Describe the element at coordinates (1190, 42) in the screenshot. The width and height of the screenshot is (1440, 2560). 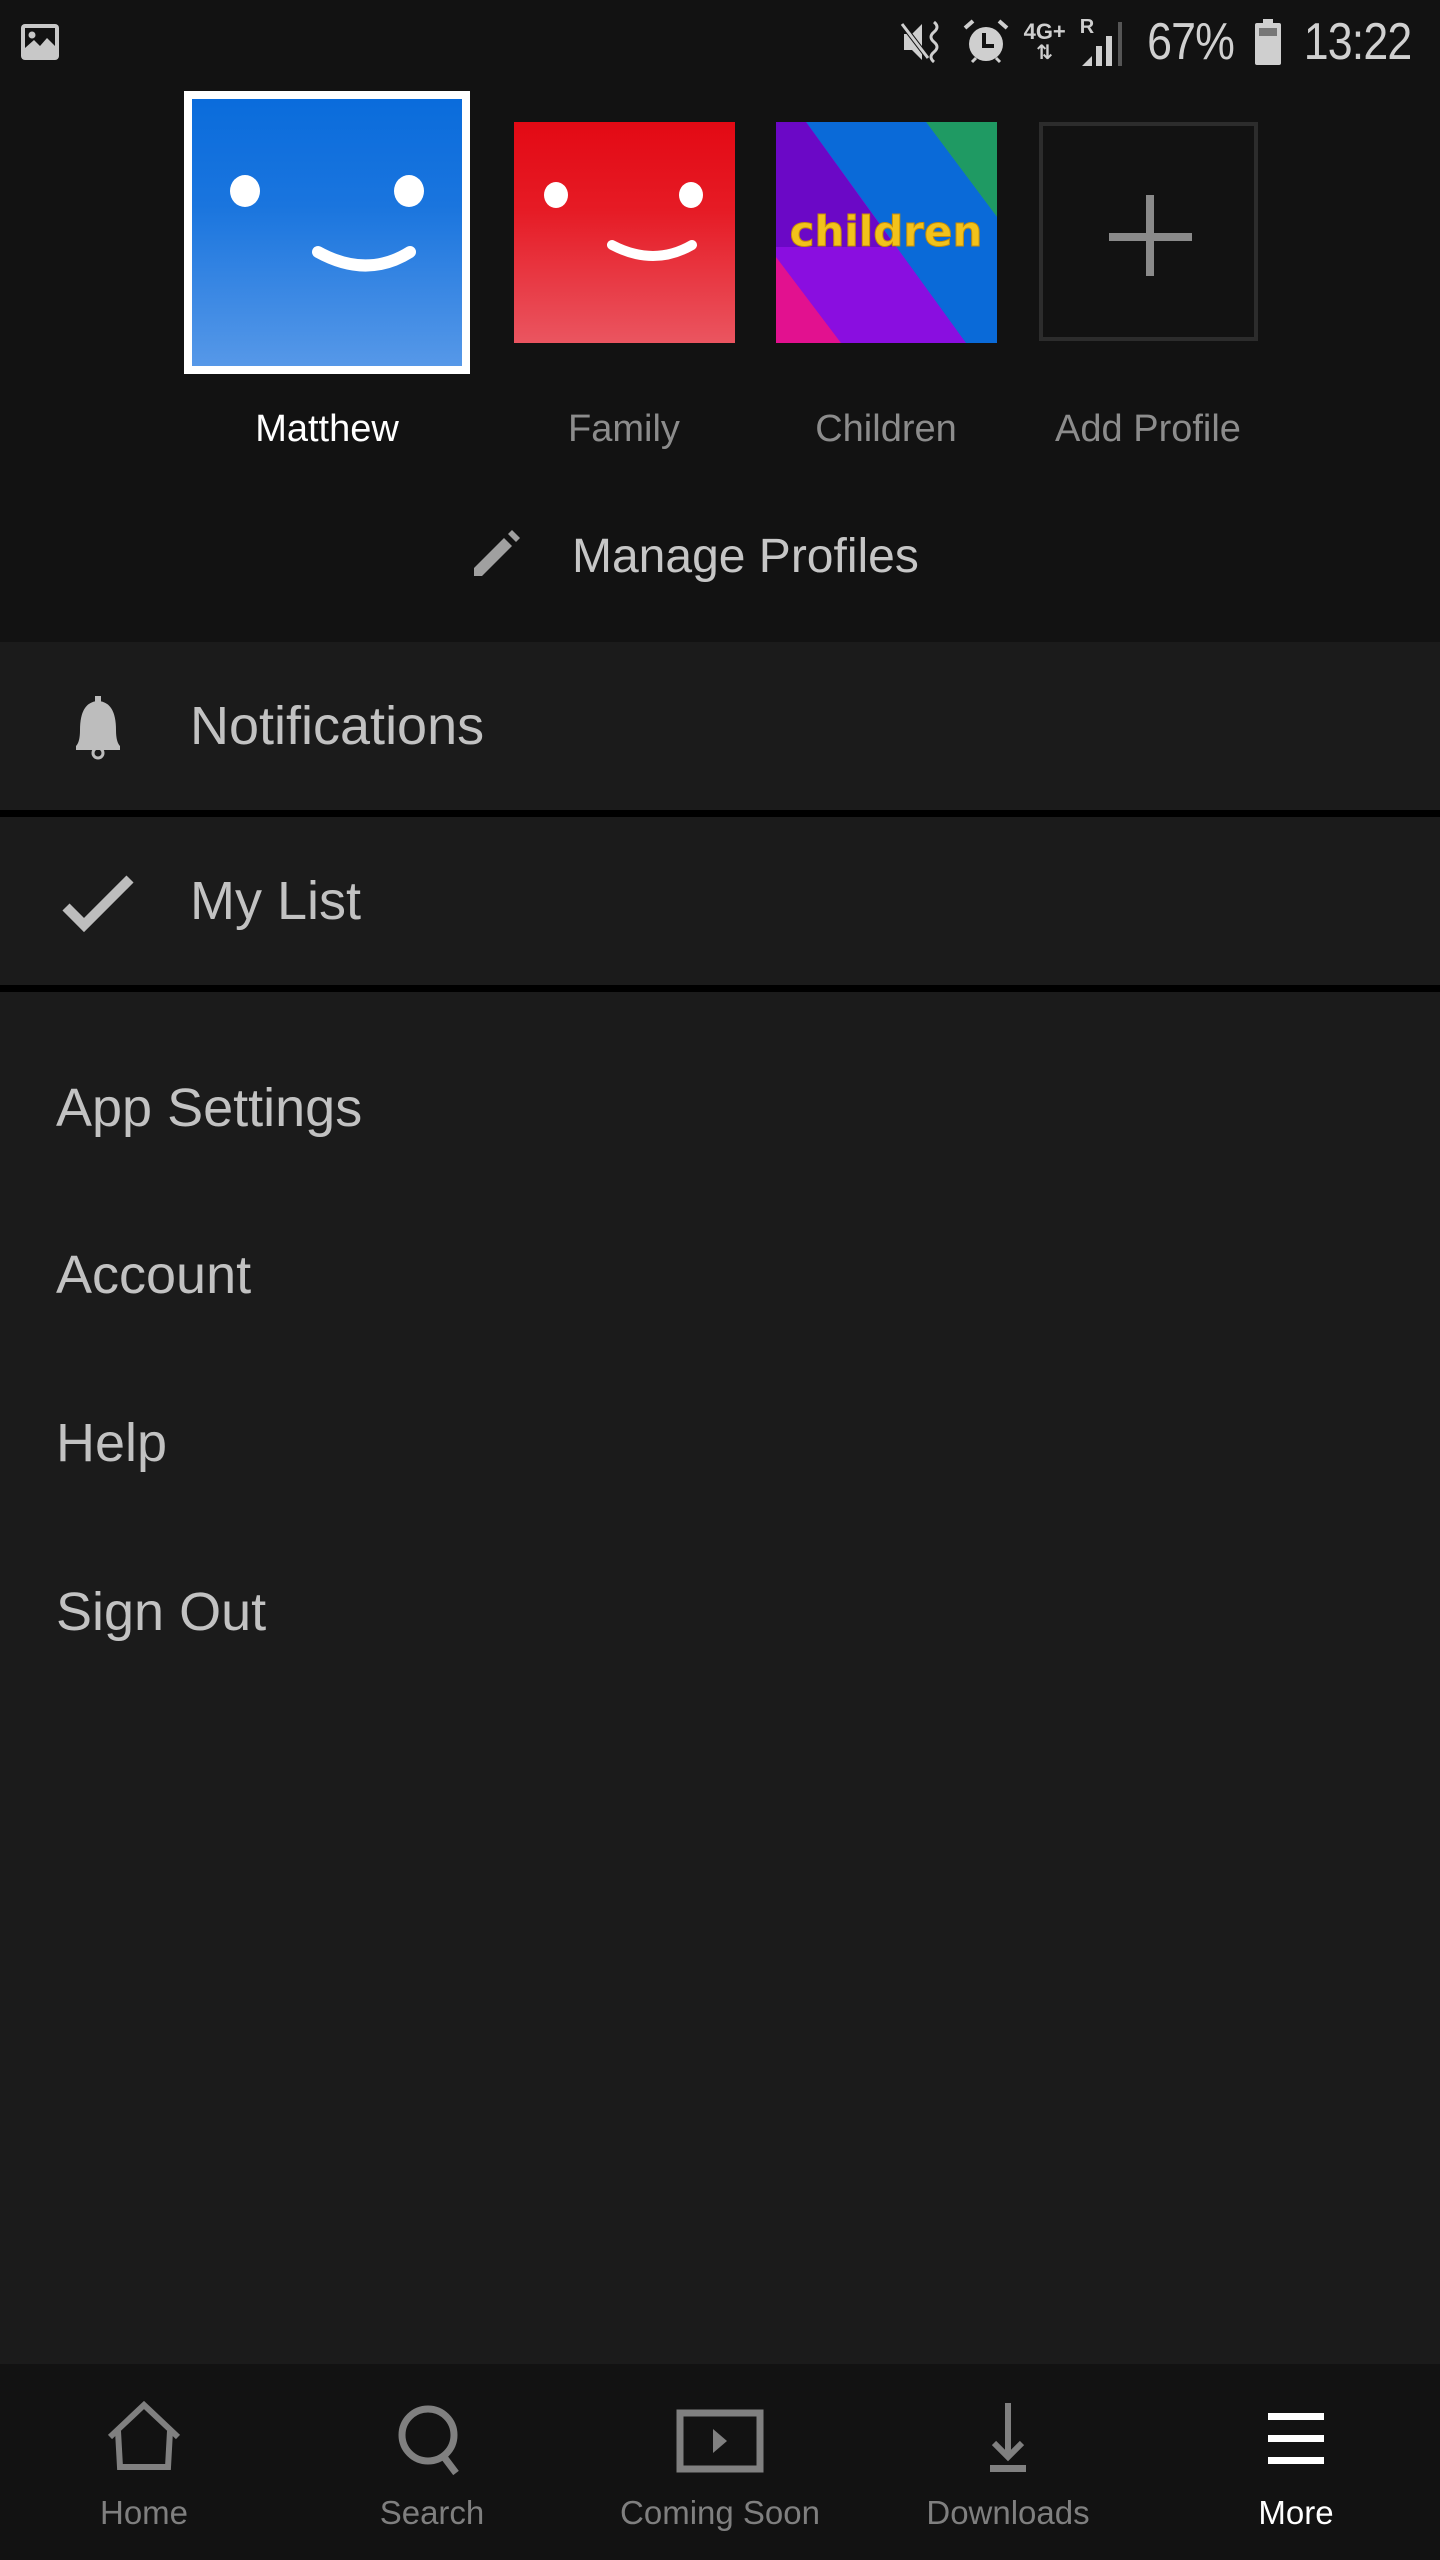
I see `battery-percent: 67%` at that location.